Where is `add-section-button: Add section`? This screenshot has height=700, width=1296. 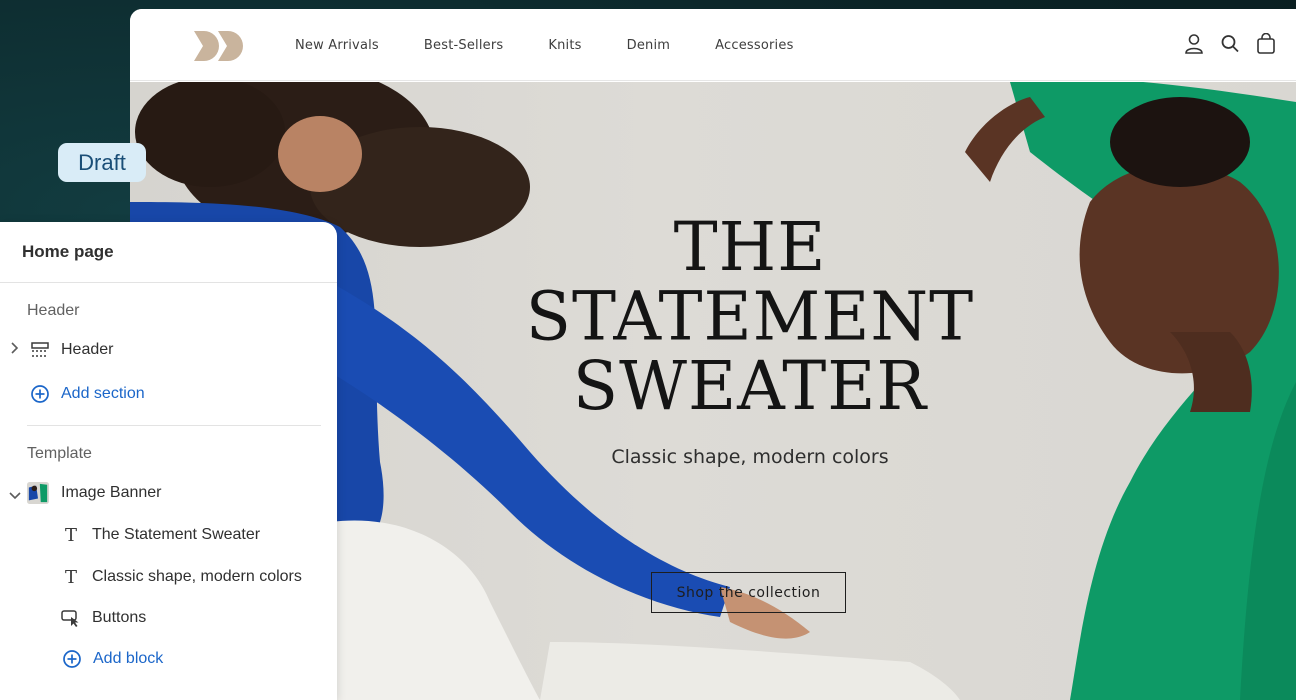
add-section-button: Add section is located at coordinates (87, 394).